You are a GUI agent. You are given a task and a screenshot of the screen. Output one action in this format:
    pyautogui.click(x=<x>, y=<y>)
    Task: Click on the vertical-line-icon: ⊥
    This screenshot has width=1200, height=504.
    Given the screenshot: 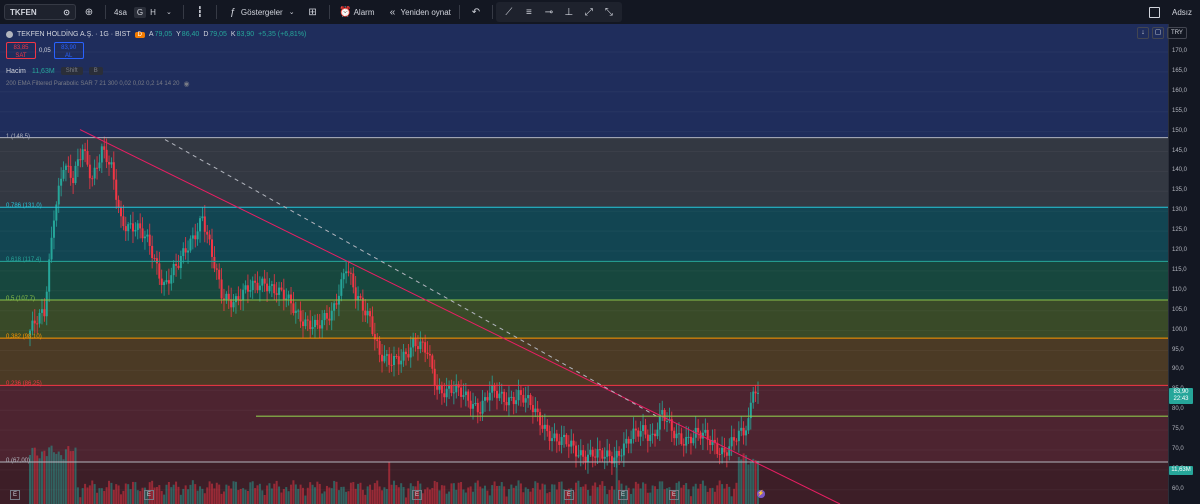 What is the action you would take?
    pyautogui.click(x=569, y=12)
    